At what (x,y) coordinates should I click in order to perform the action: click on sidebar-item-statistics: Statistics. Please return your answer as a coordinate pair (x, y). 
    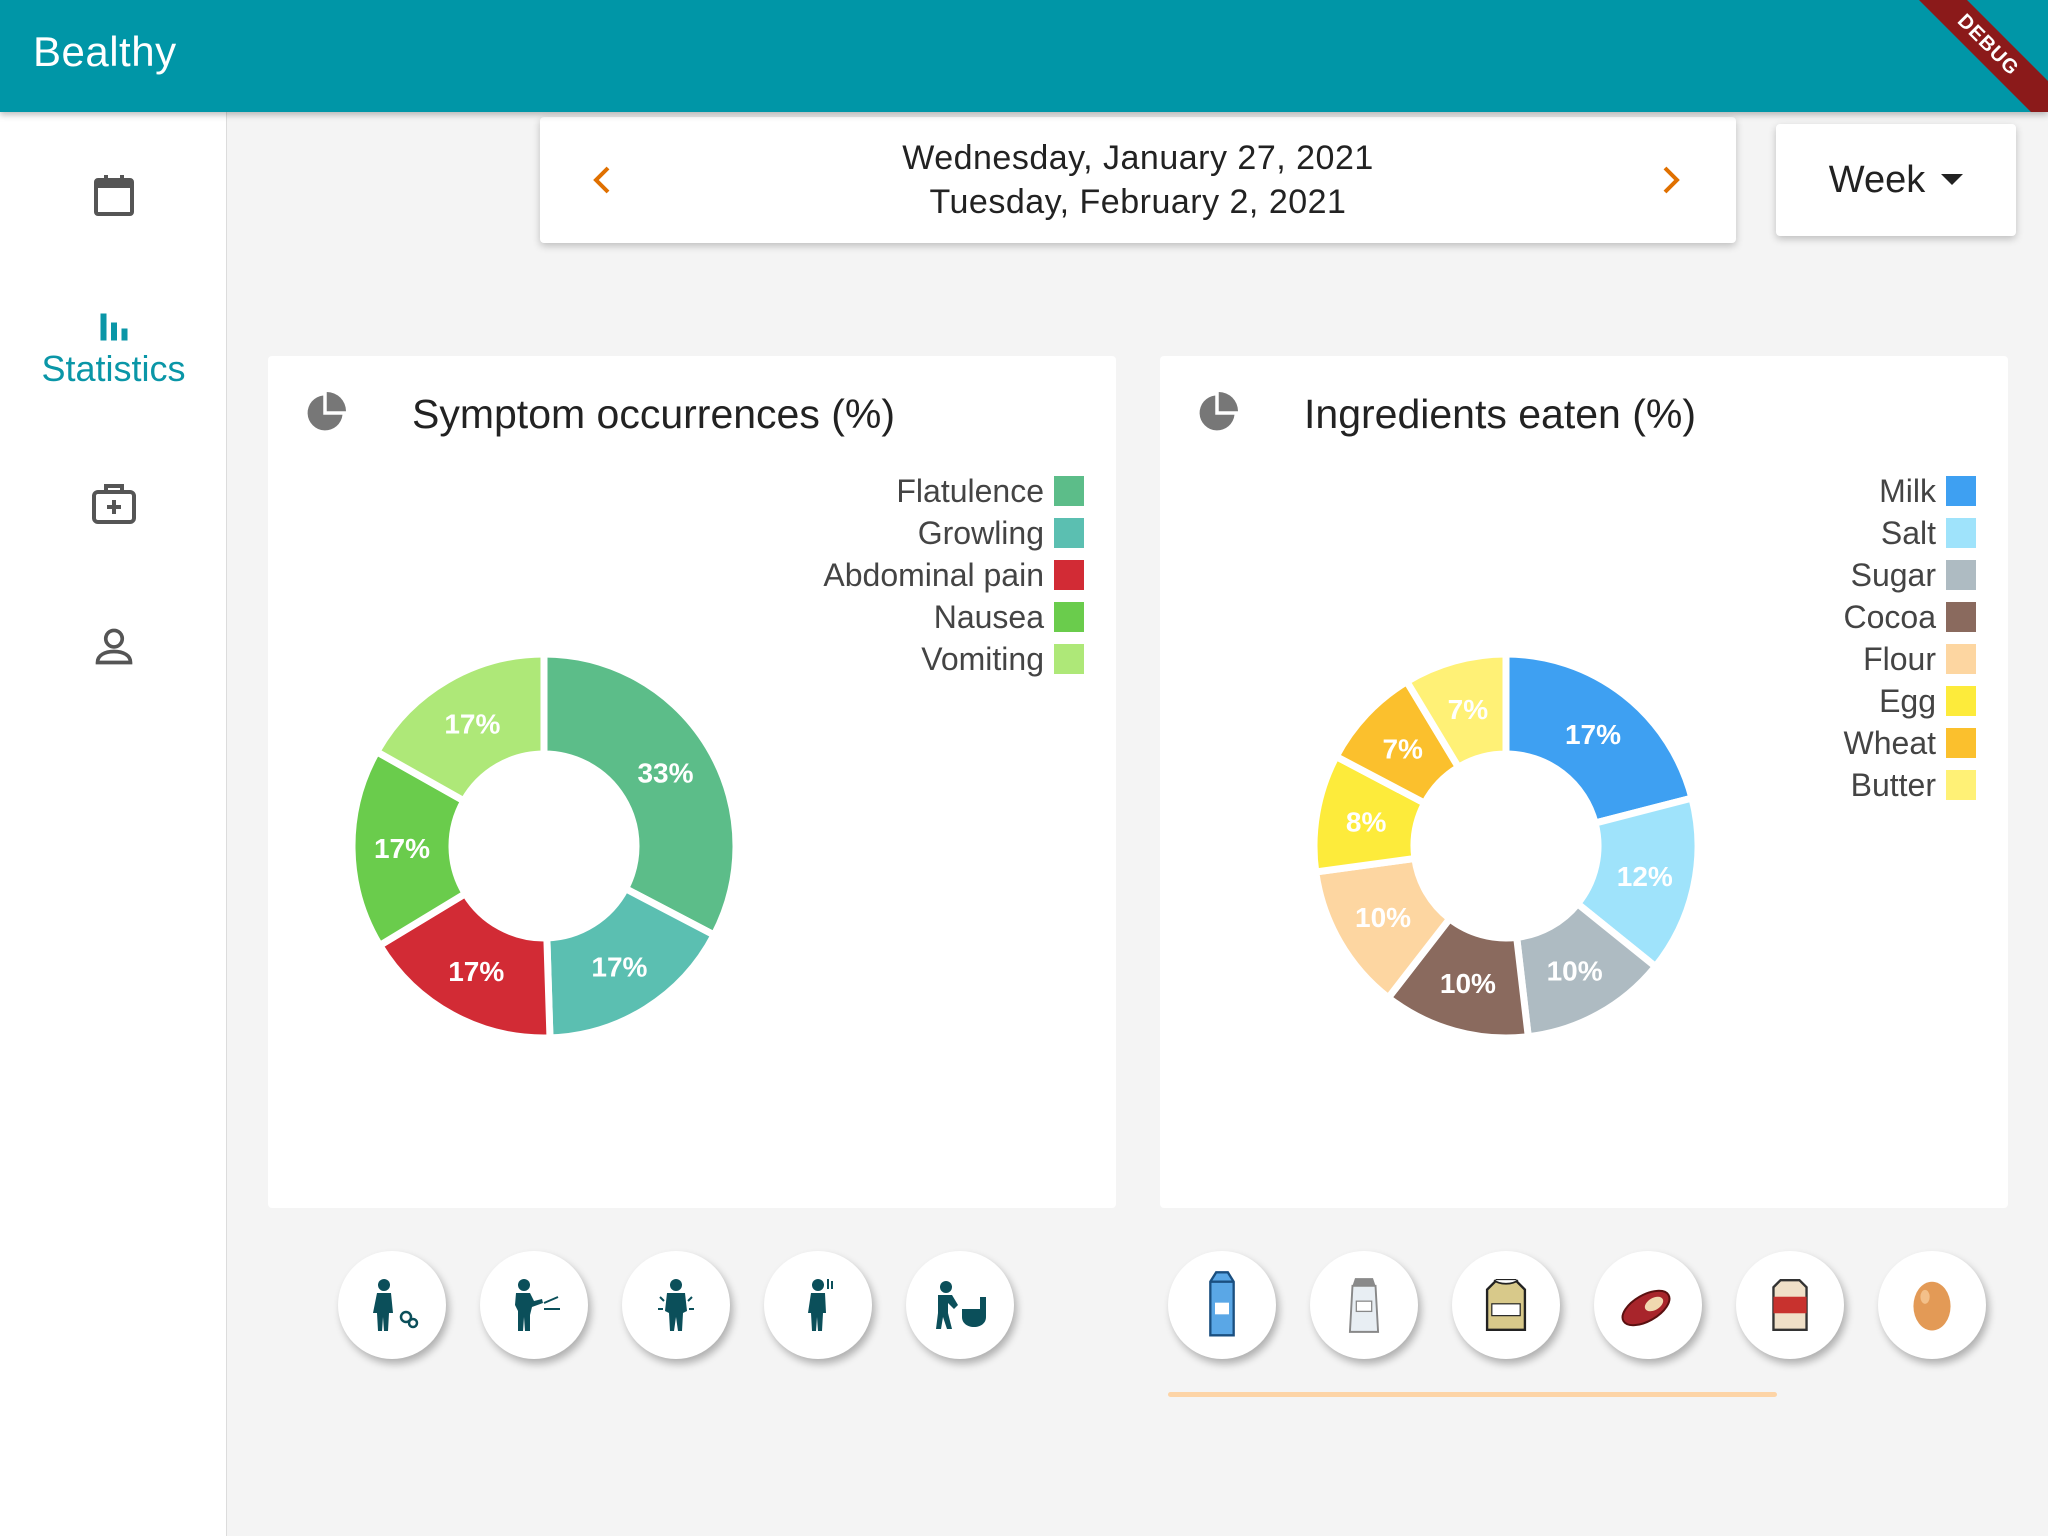
    Looking at the image, I should click on (113, 351).